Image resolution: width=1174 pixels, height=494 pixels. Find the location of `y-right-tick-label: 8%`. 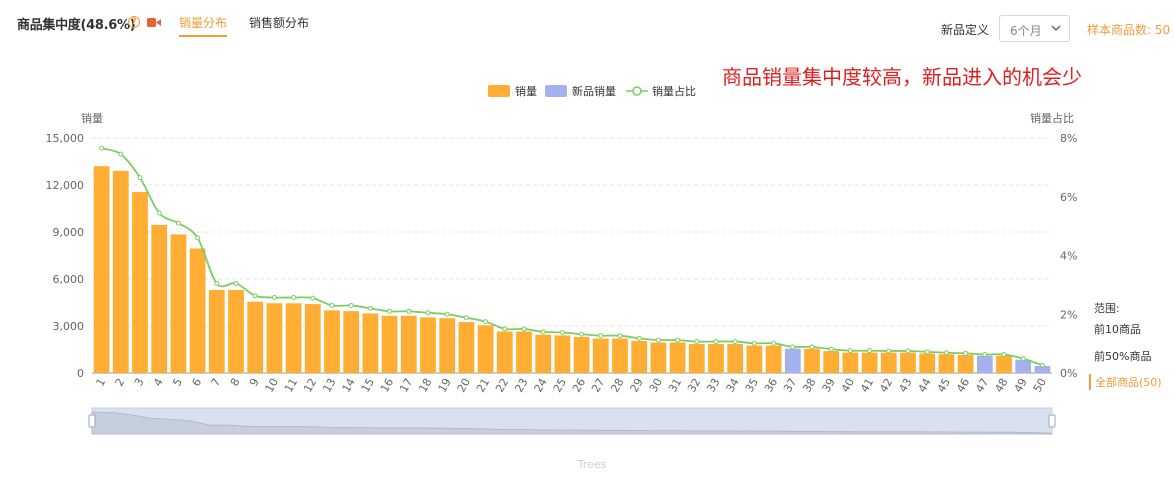

y-right-tick-label: 8% is located at coordinates (1068, 138).